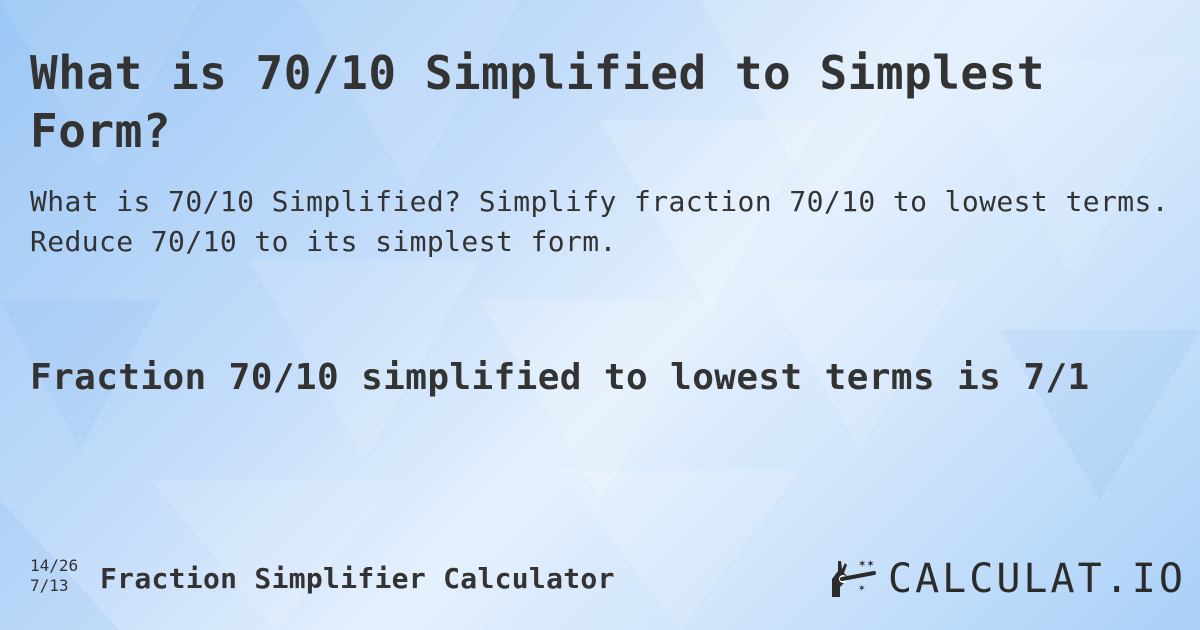  What do you see at coordinates (1037, 579) in the screenshot?
I see `logo-text: CALCULAT.IO` at bounding box center [1037, 579].